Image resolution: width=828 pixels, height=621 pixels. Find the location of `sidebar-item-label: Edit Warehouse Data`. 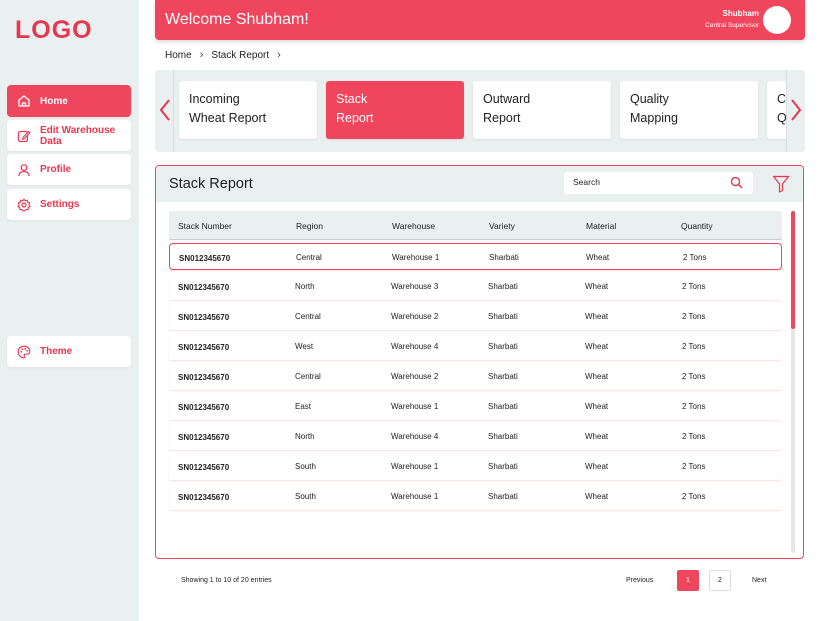

sidebar-item-label: Edit Warehouse Data is located at coordinates (78, 135).